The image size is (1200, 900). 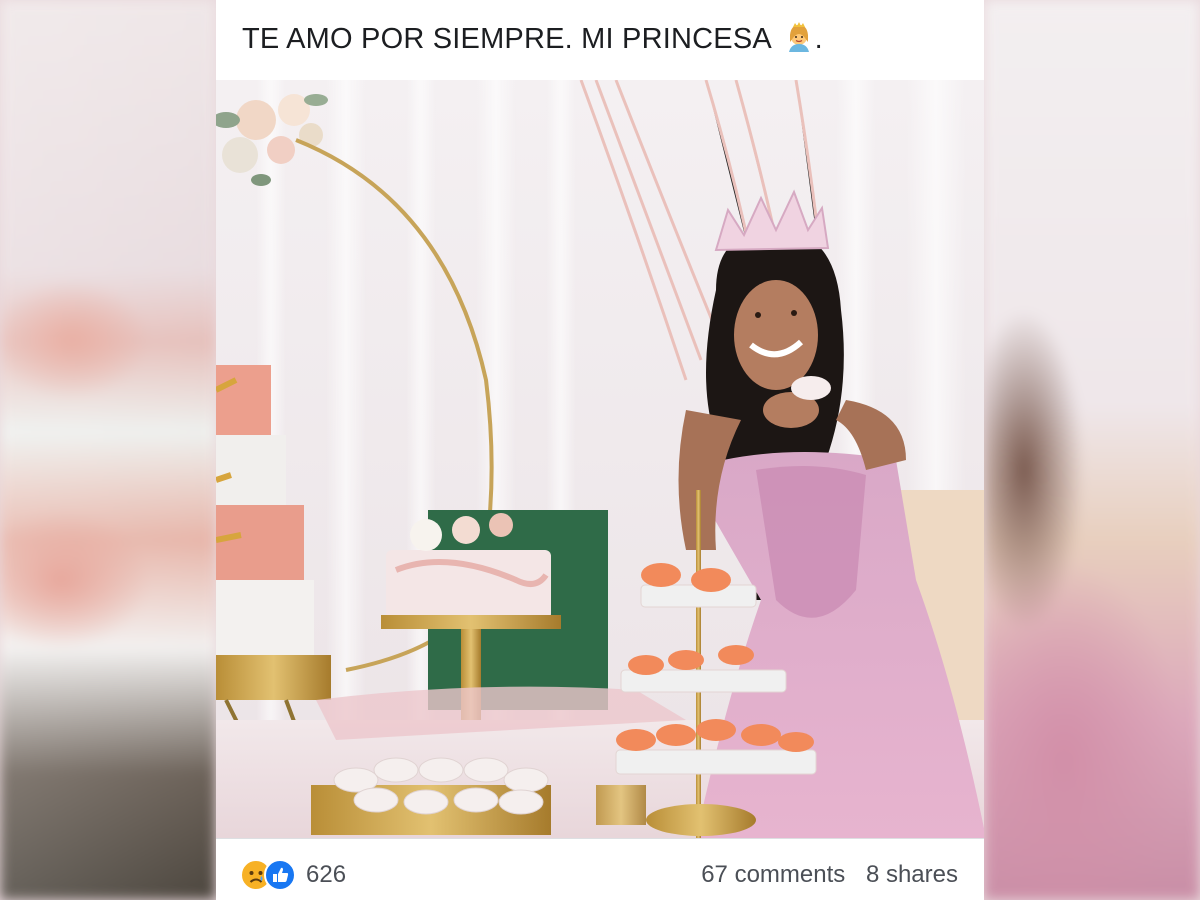 What do you see at coordinates (506, 39) in the screenshot?
I see `post-caption-text: TE AMO POR SIEMPRE. MI PRINCESA` at bounding box center [506, 39].